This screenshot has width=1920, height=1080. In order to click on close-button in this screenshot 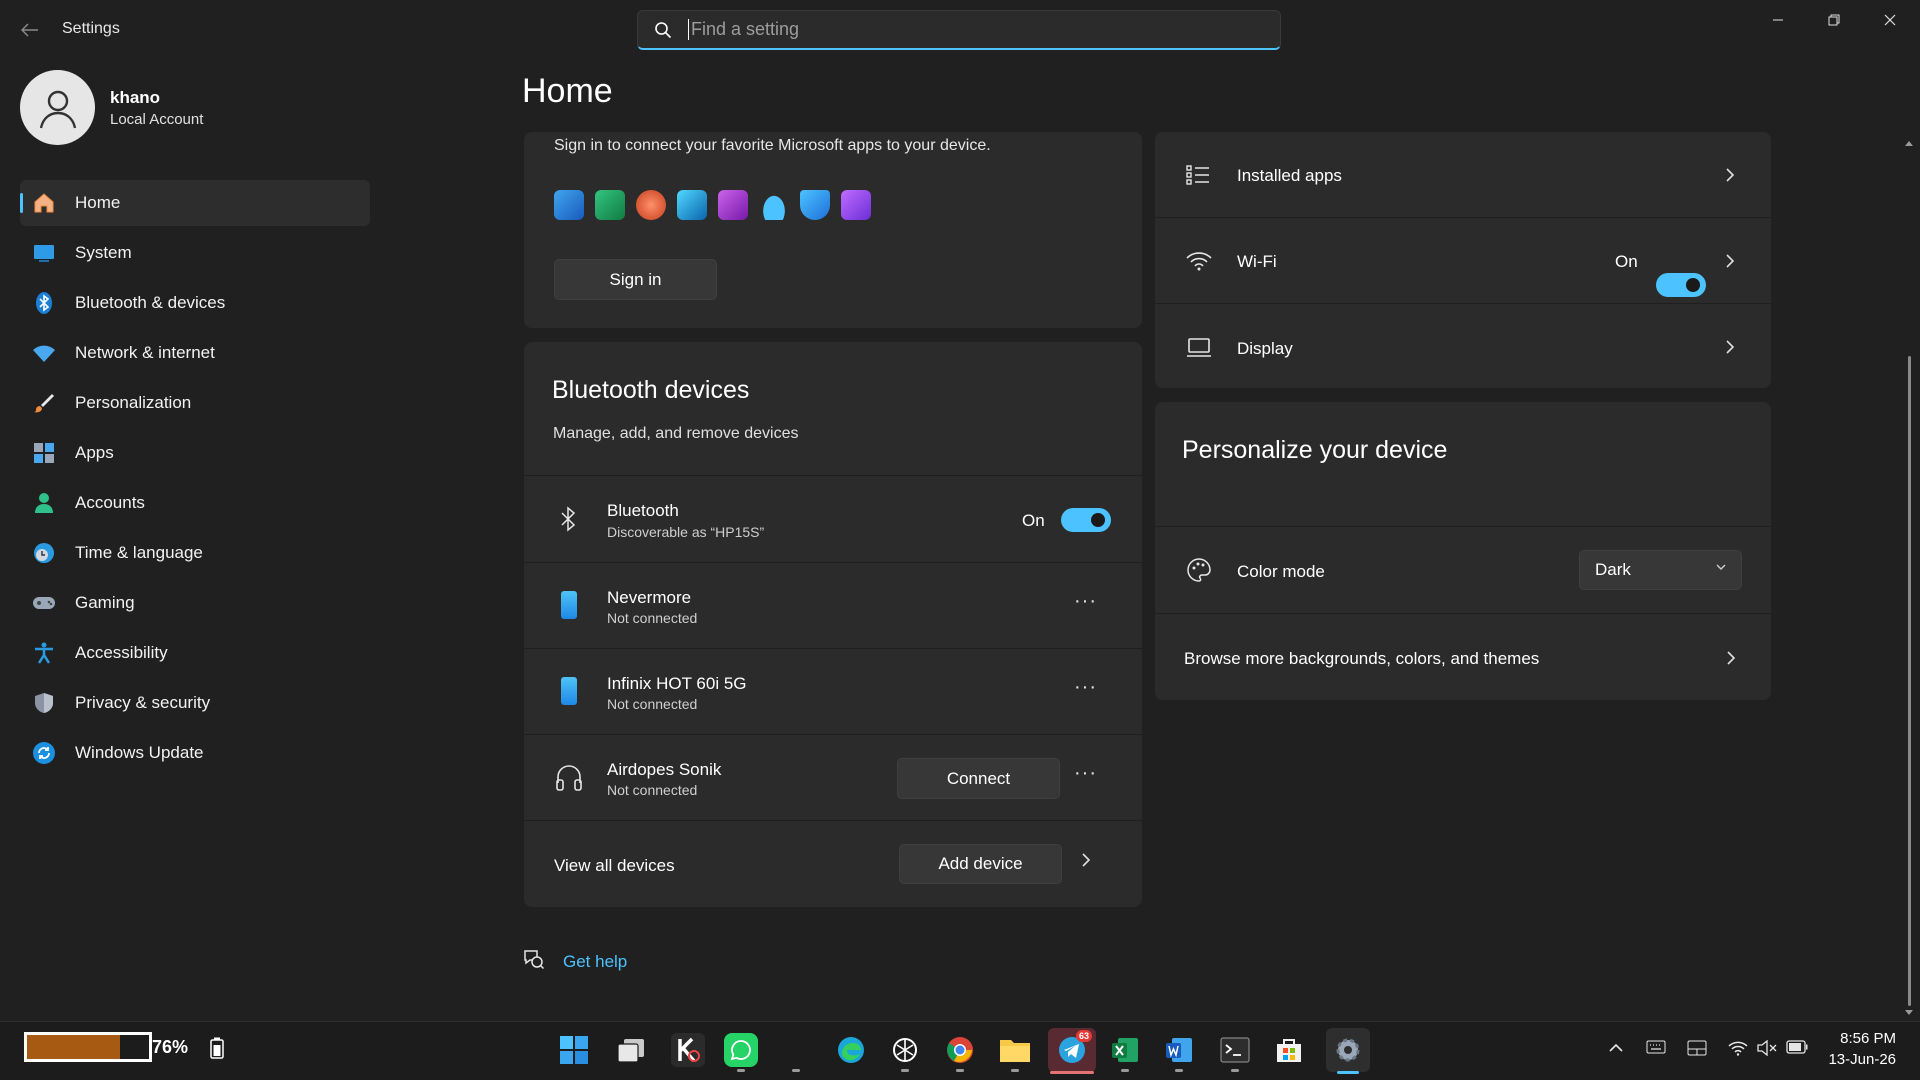, I will do `click(1890, 20)`.